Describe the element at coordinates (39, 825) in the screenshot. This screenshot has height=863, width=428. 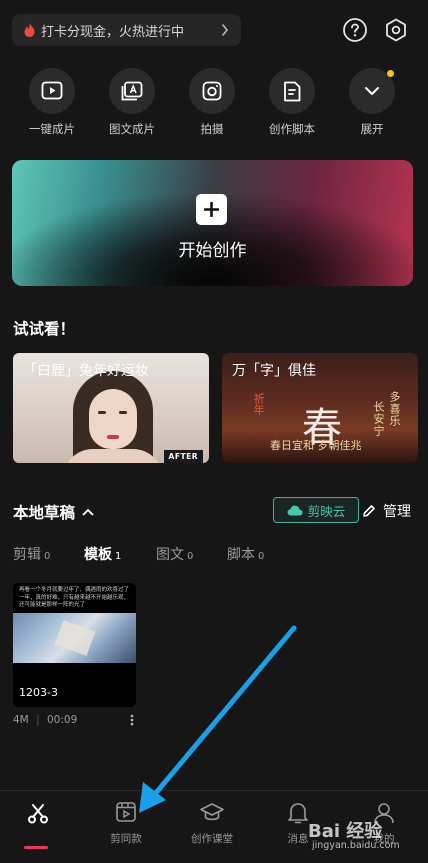
I see `nav-edit` at that location.